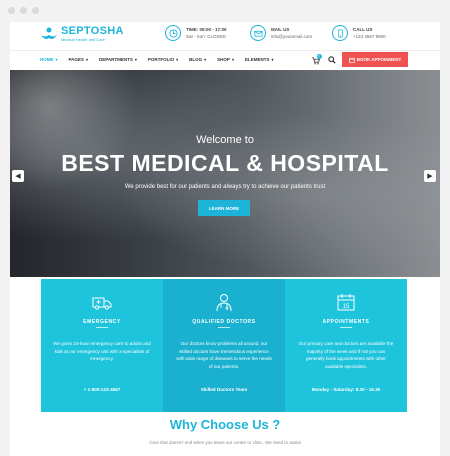 The height and width of the screenshot is (456, 450). I want to click on hero-welcome: Welcome to, so click(225, 140).